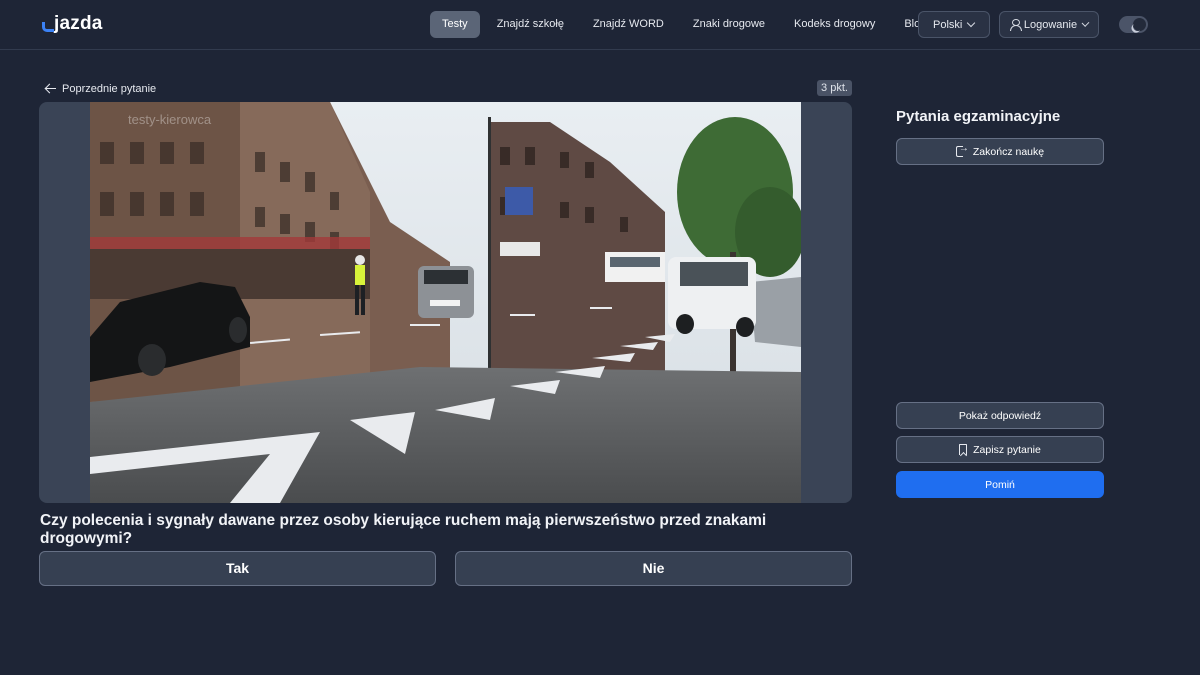  I want to click on nav-item-testy: Testy, so click(455, 24).